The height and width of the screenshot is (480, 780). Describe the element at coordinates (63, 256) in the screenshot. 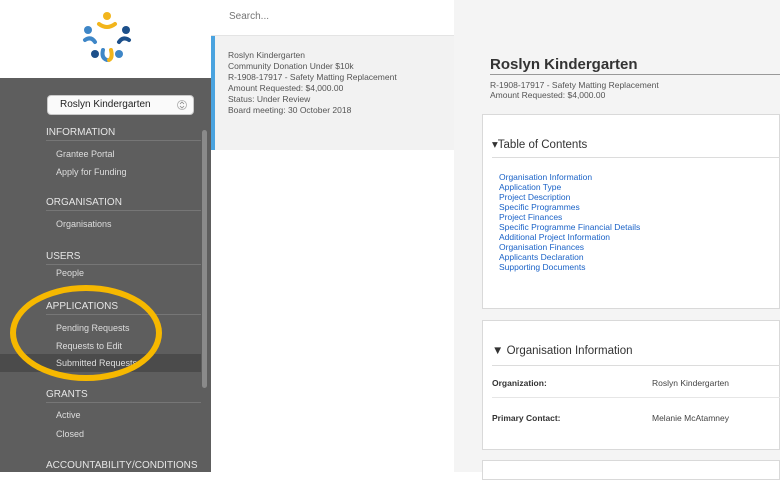

I see `section-users: USERS` at that location.